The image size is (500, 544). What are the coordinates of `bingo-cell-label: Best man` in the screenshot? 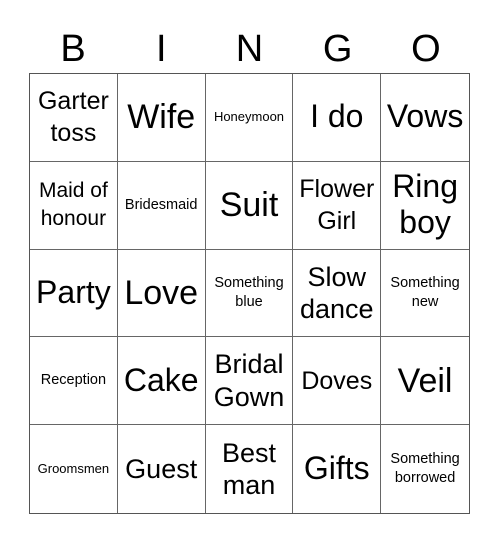 It's located at (248, 469).